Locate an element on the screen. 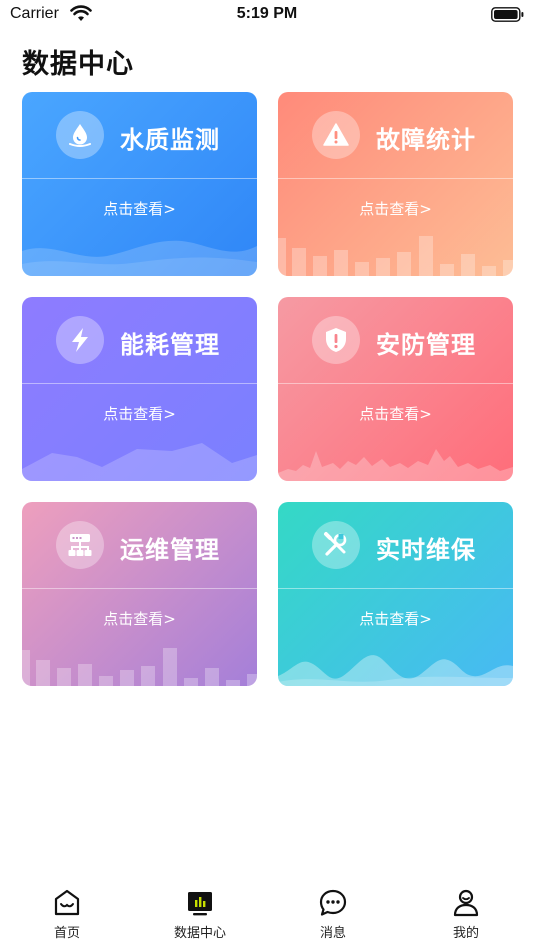  tab-data-center: 数据中心 is located at coordinates (200, 916).